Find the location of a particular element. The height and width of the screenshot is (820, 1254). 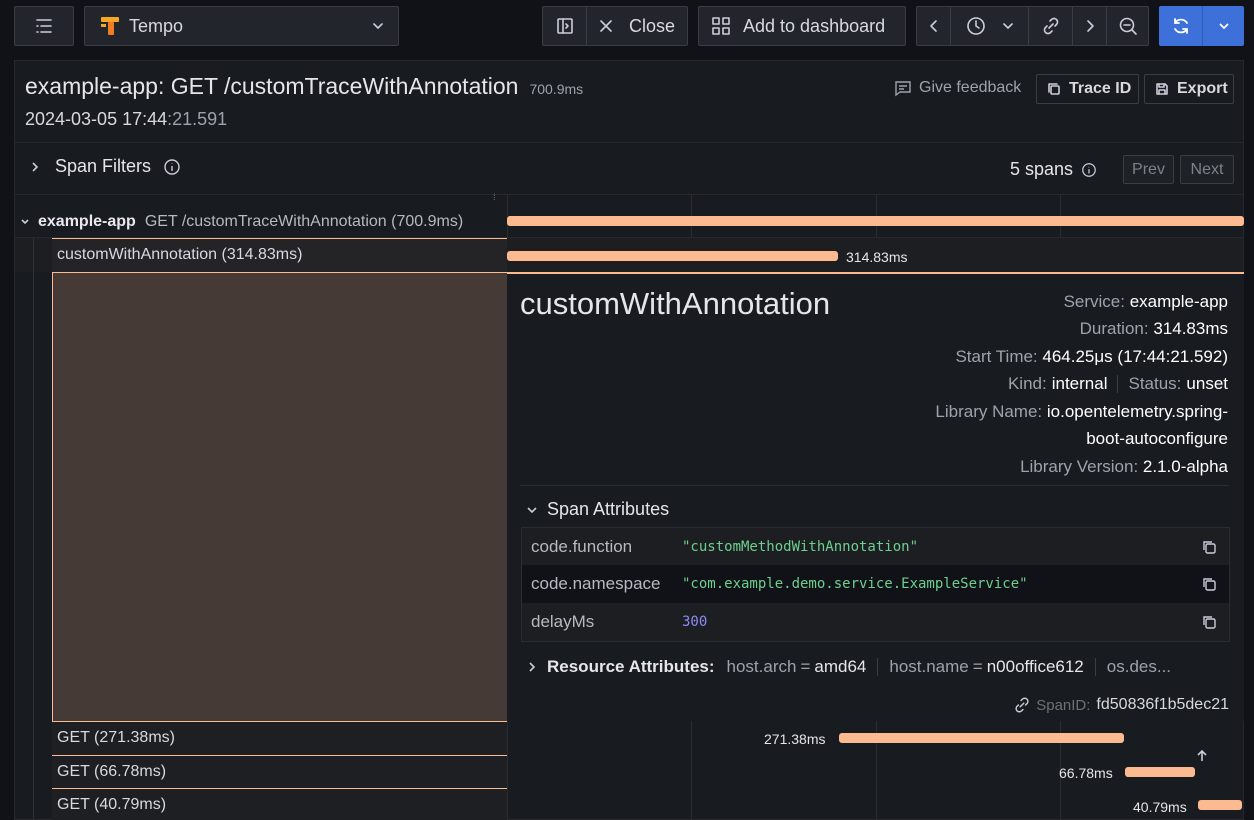

header-divider is located at coordinates (629, 142).